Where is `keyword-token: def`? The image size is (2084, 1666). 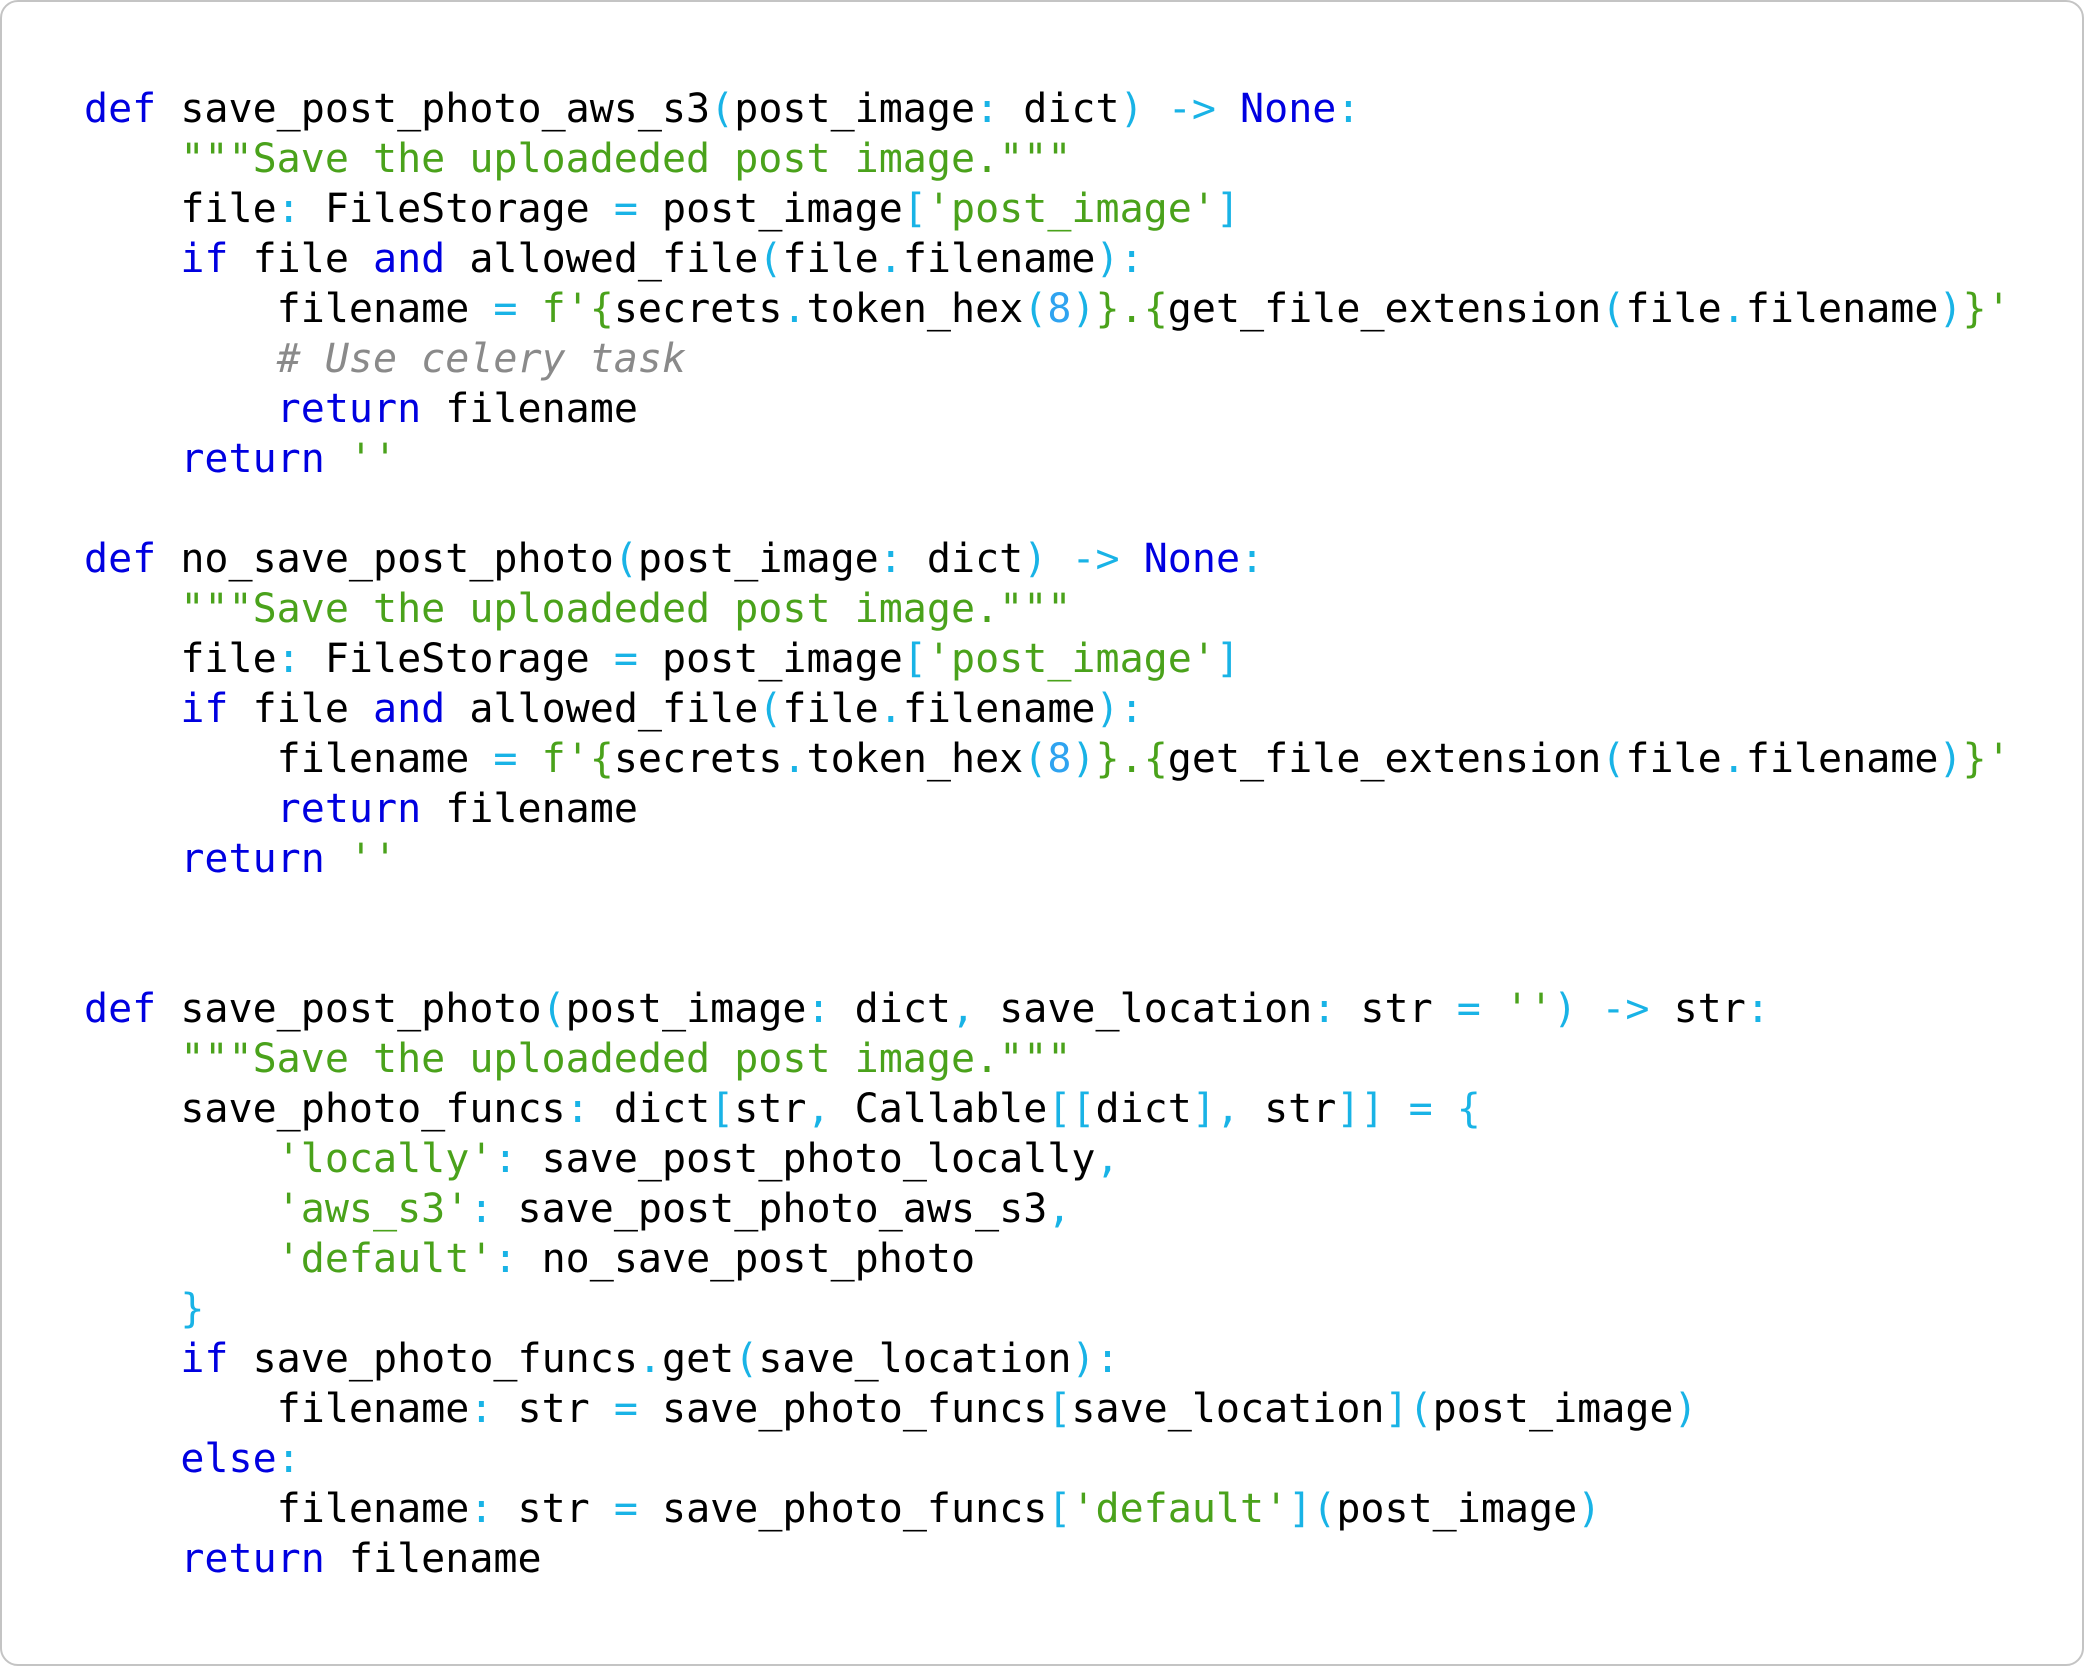
keyword-token: def is located at coordinates (120, 109).